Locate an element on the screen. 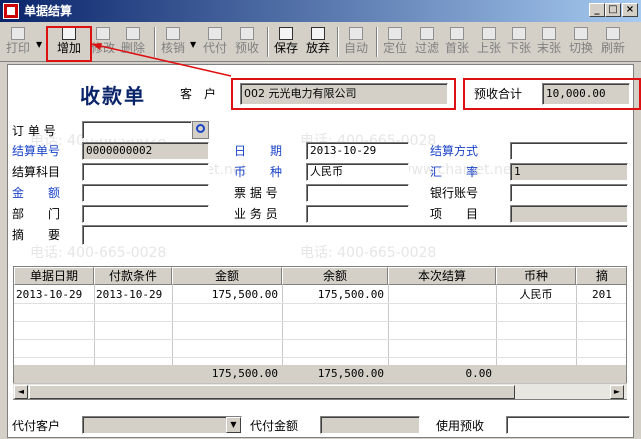 The width and height of the screenshot is (641, 439). settle-no-field: 0000000002 is located at coordinates (145, 151).